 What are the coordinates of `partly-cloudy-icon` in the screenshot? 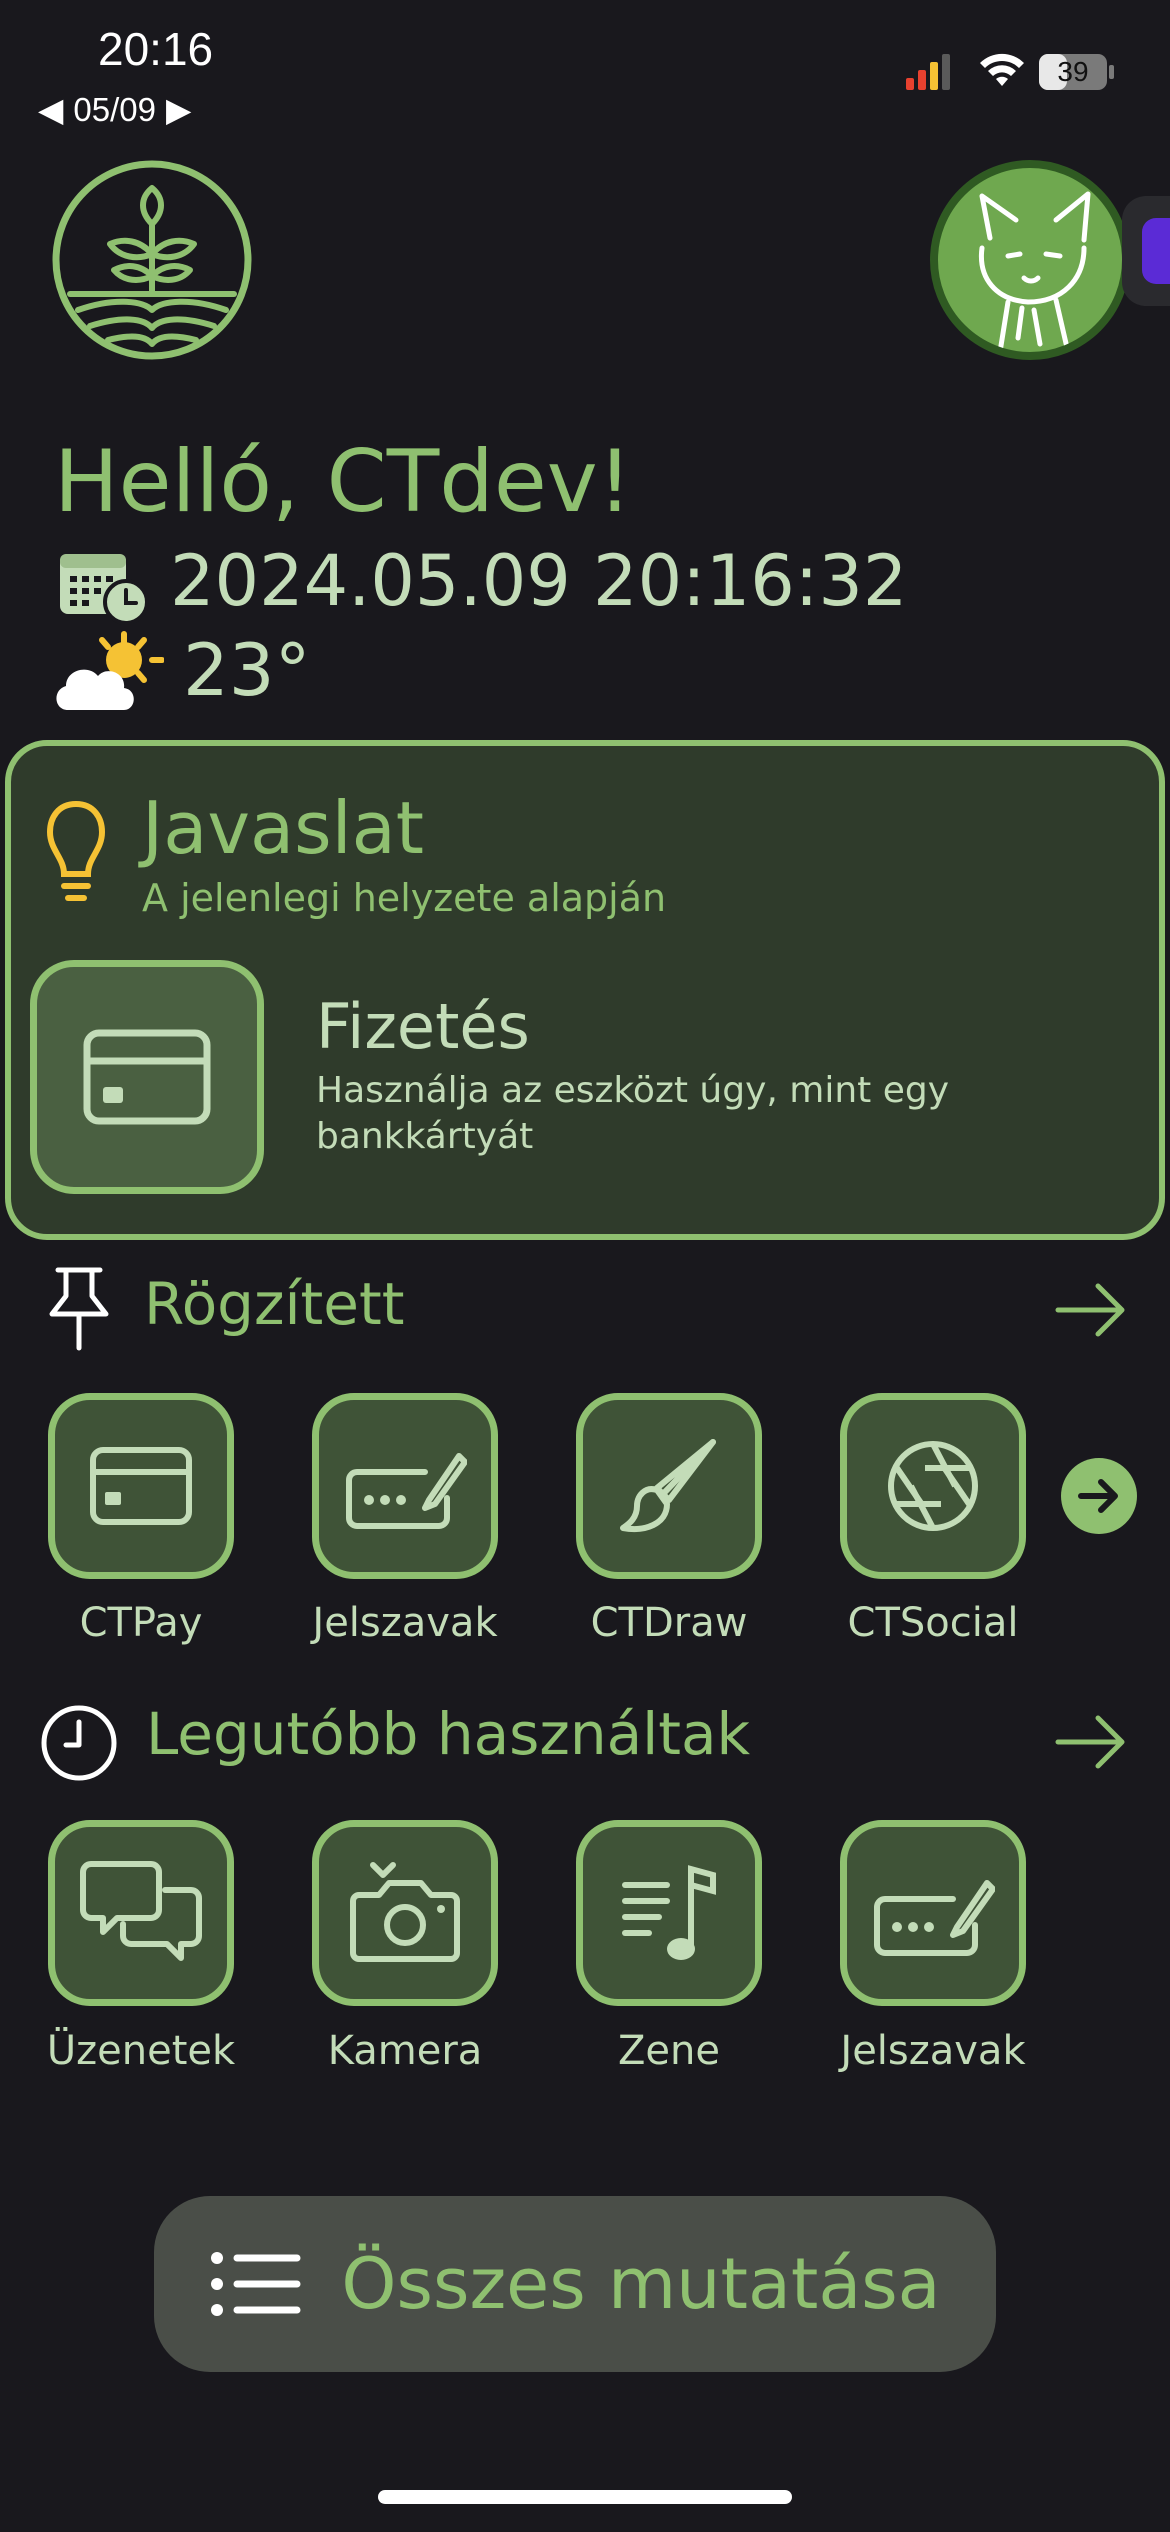 It's located at (110, 670).